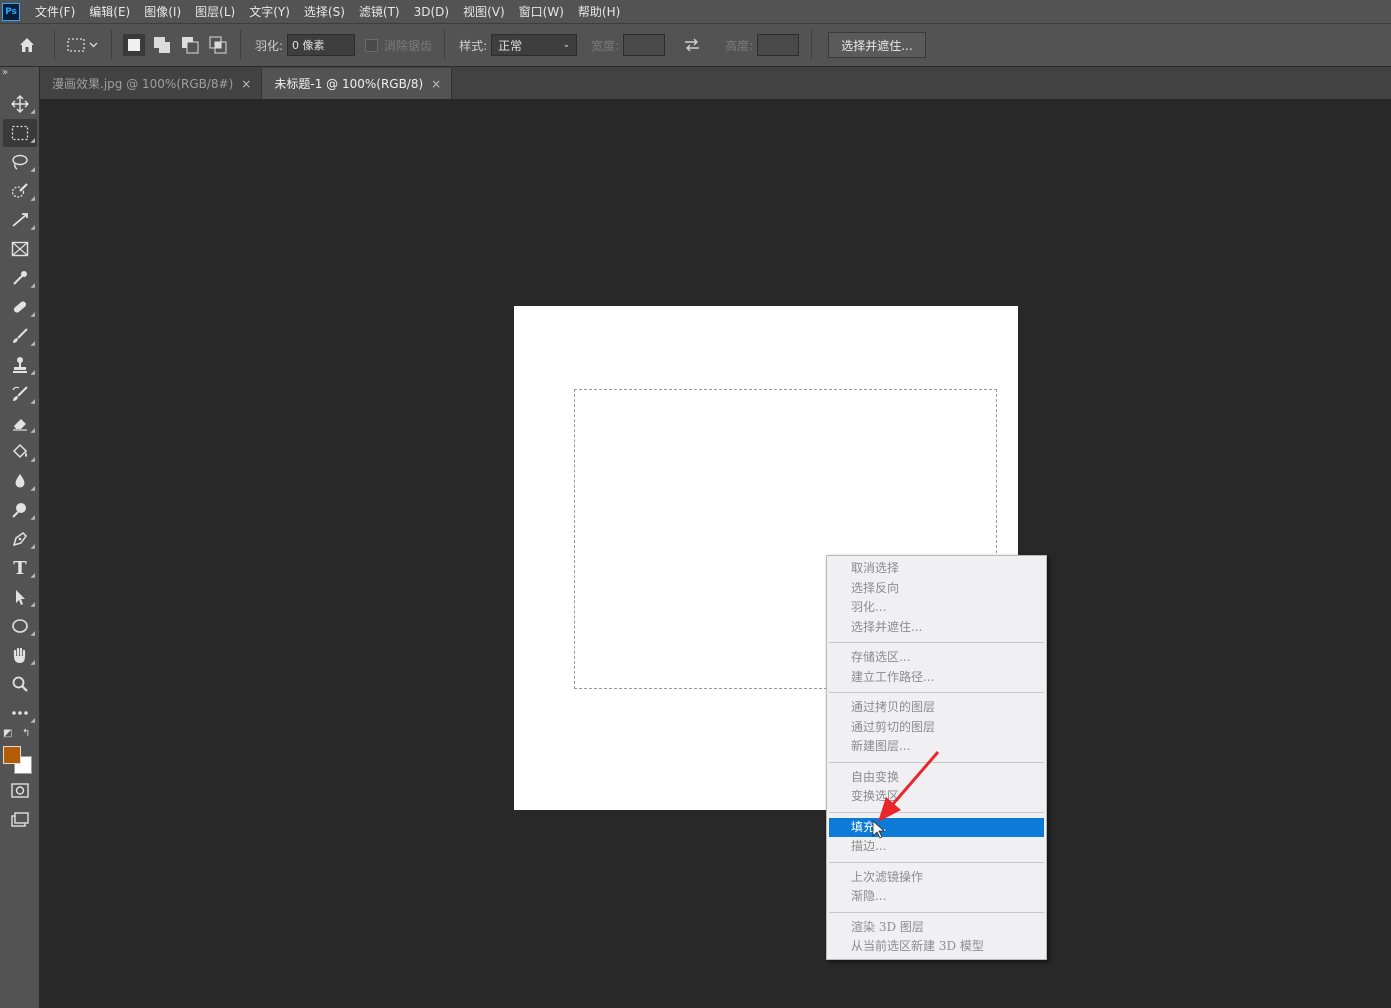 The image size is (1391, 1008). Describe the element at coordinates (20, 481) in the screenshot. I see `blur-tool-icon: ◢` at that location.